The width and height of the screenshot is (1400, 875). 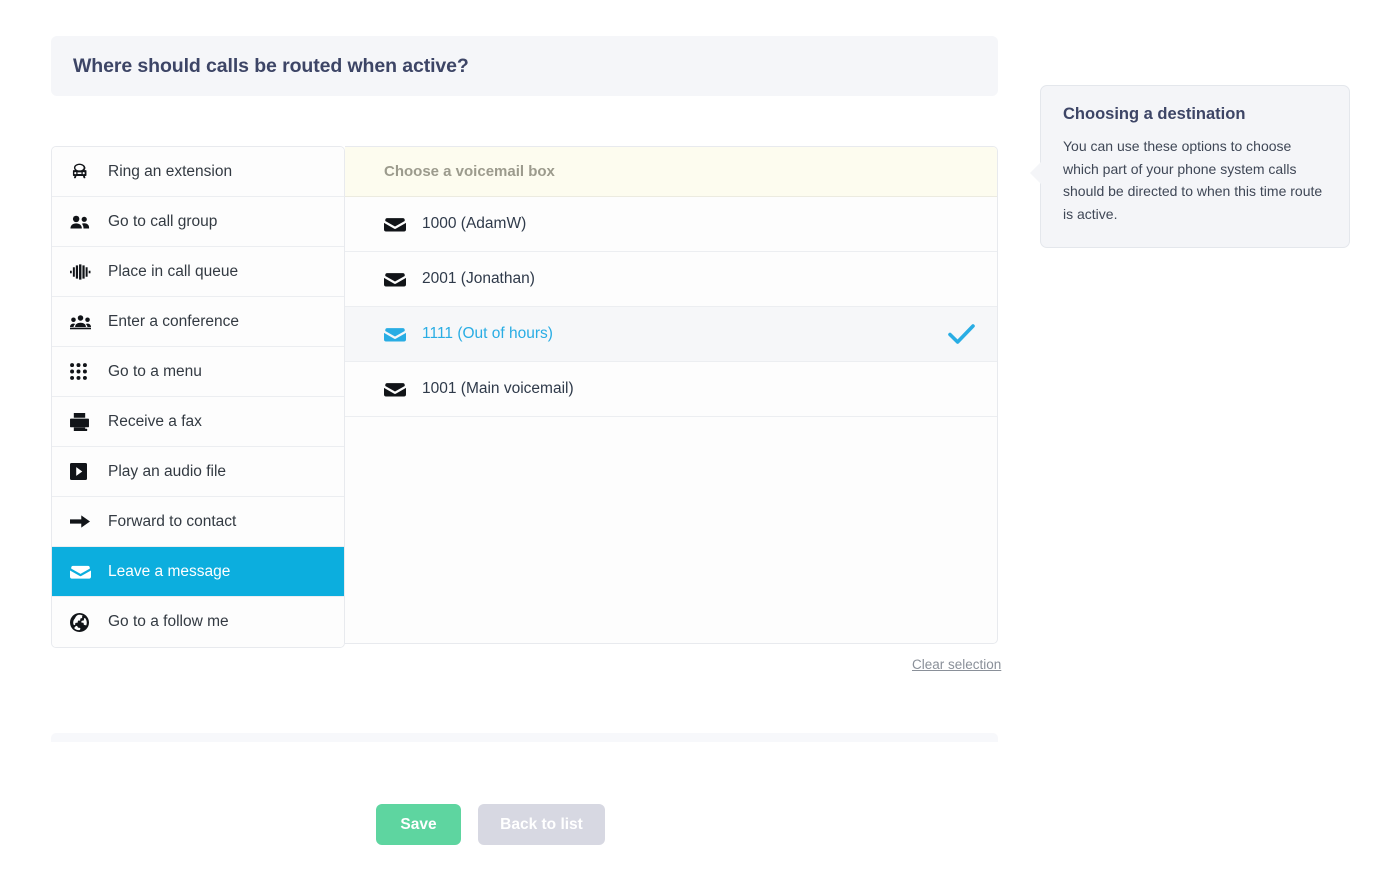 I want to click on destination-item-go-to-a-follow-me: Go to a follow me, so click(x=198, y=622).